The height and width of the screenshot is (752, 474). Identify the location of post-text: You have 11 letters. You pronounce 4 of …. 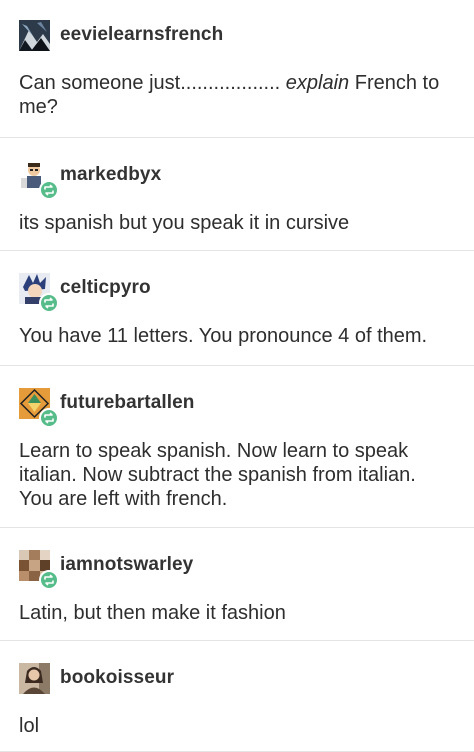
(223, 336).